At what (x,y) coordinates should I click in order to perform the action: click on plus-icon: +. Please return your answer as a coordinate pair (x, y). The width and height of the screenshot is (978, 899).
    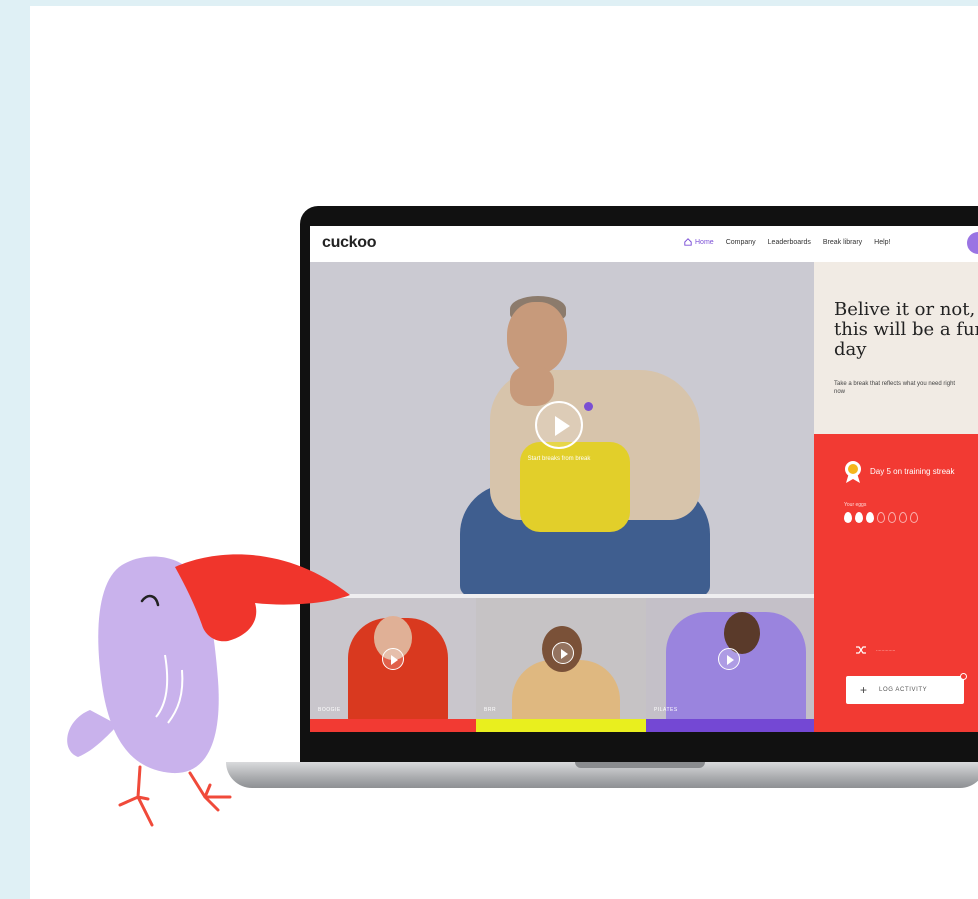
    Looking at the image, I should click on (864, 690).